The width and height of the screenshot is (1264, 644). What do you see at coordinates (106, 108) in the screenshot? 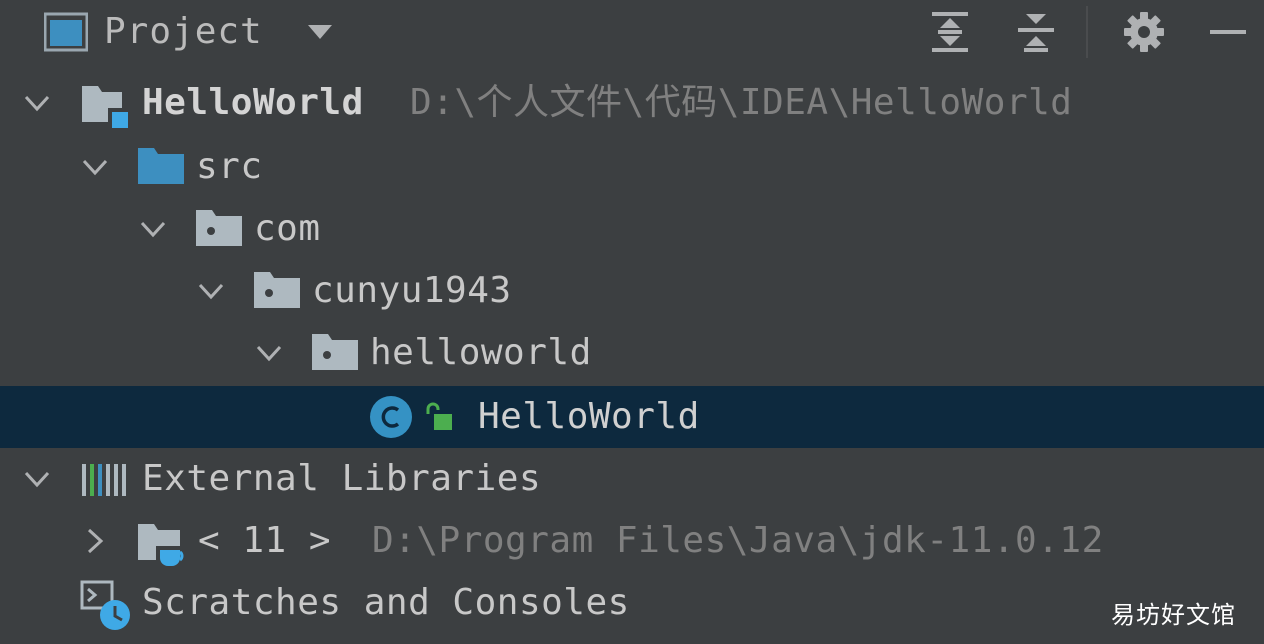
I see `project-folder-icon` at bounding box center [106, 108].